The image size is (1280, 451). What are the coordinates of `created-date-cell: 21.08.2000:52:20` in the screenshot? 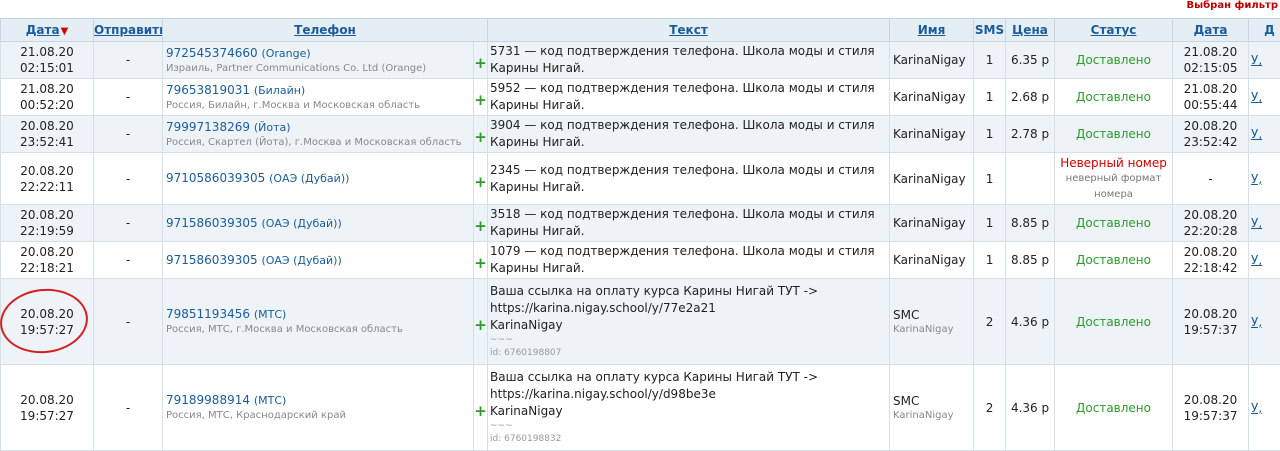 It's located at (47, 97).